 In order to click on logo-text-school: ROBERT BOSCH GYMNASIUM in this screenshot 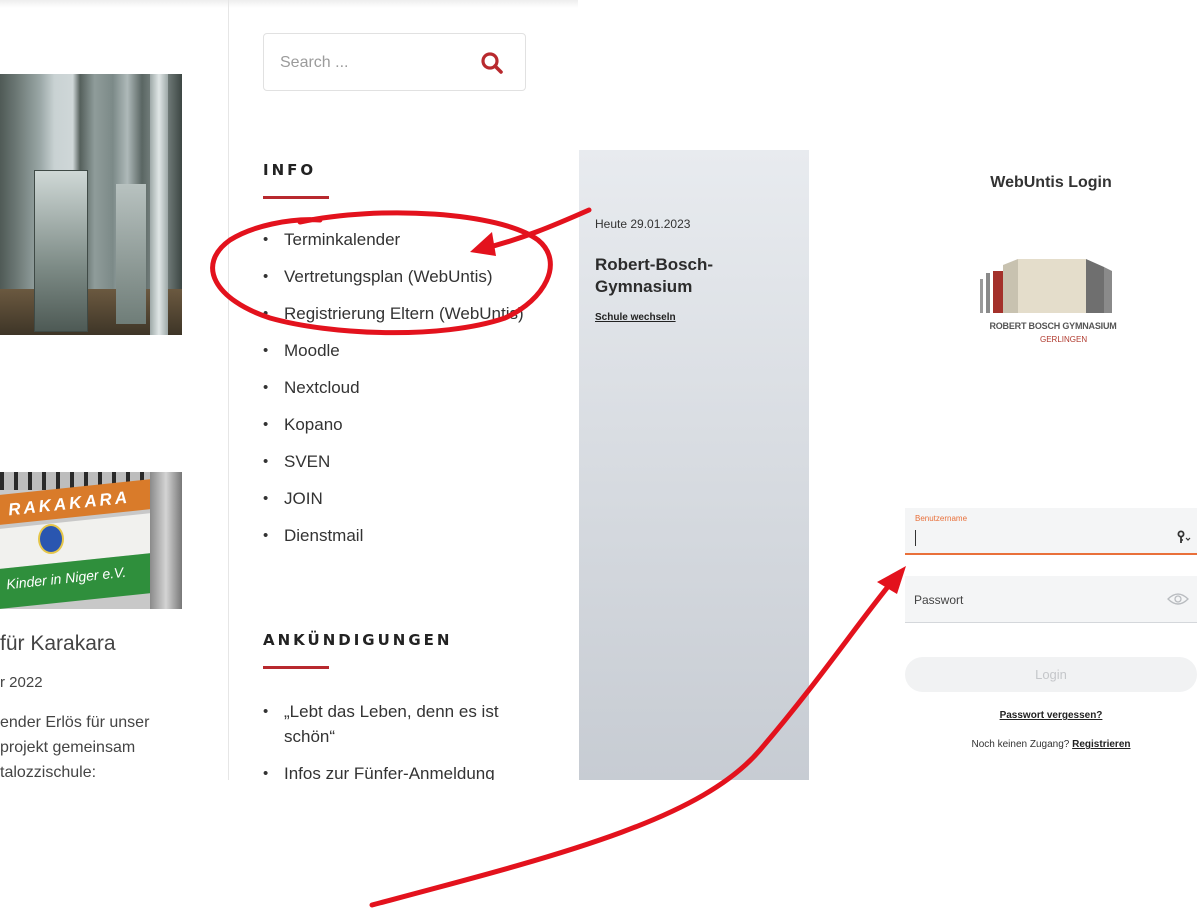, I will do `click(1053, 326)`.